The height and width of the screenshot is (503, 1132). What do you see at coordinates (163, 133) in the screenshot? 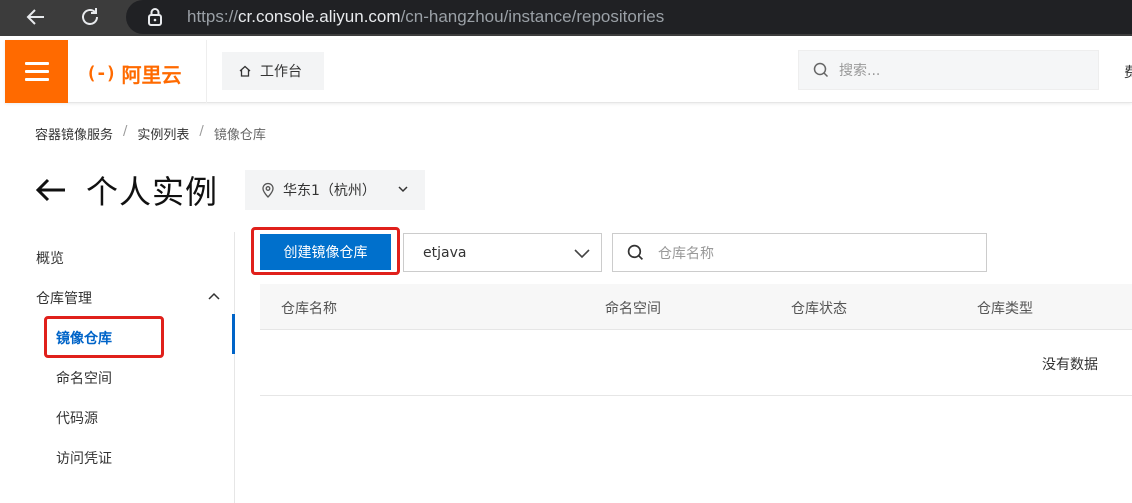
I see `breadcrumb-item: 实例列表` at bounding box center [163, 133].